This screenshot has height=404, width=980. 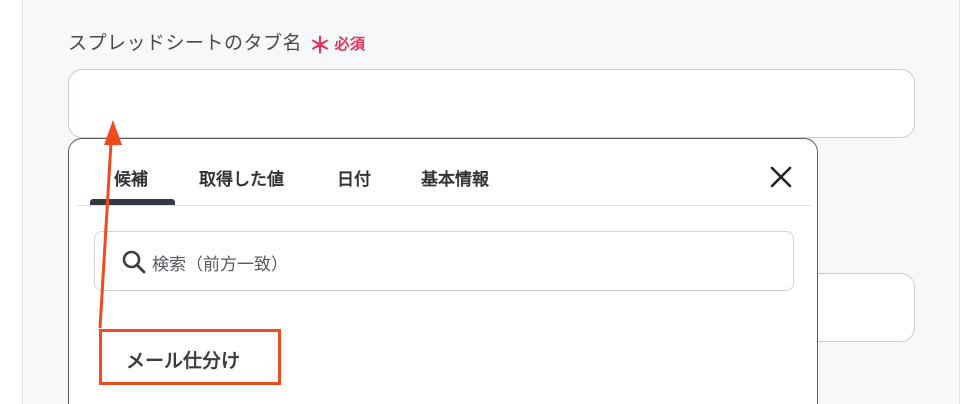 I want to click on tab-divider, so click(x=444, y=205).